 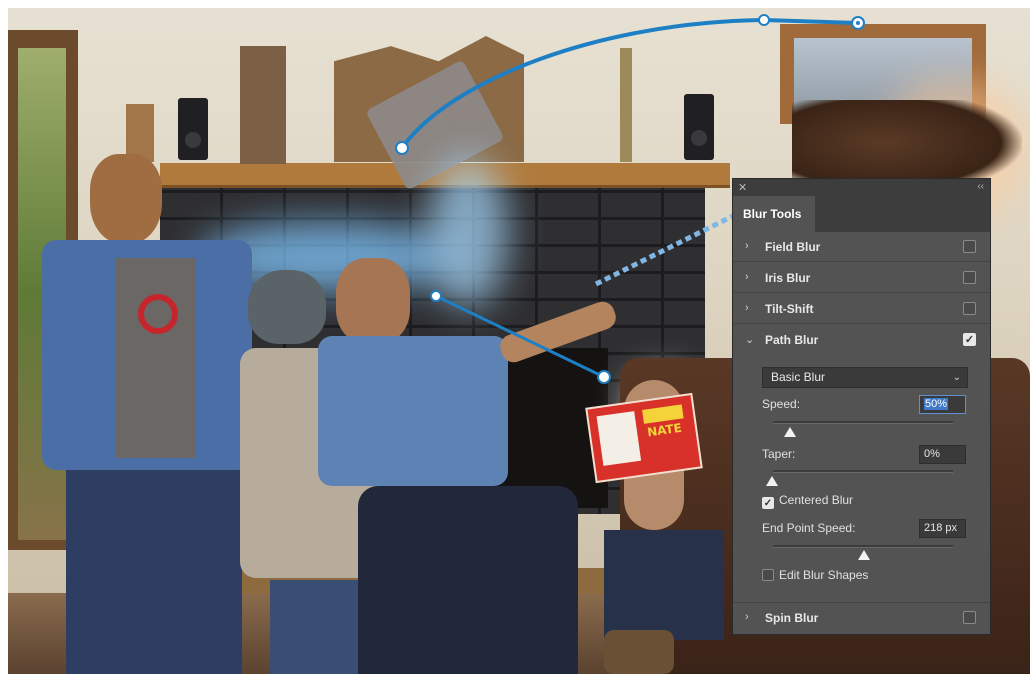 I want to click on close-icon: ✕, so click(x=742, y=187).